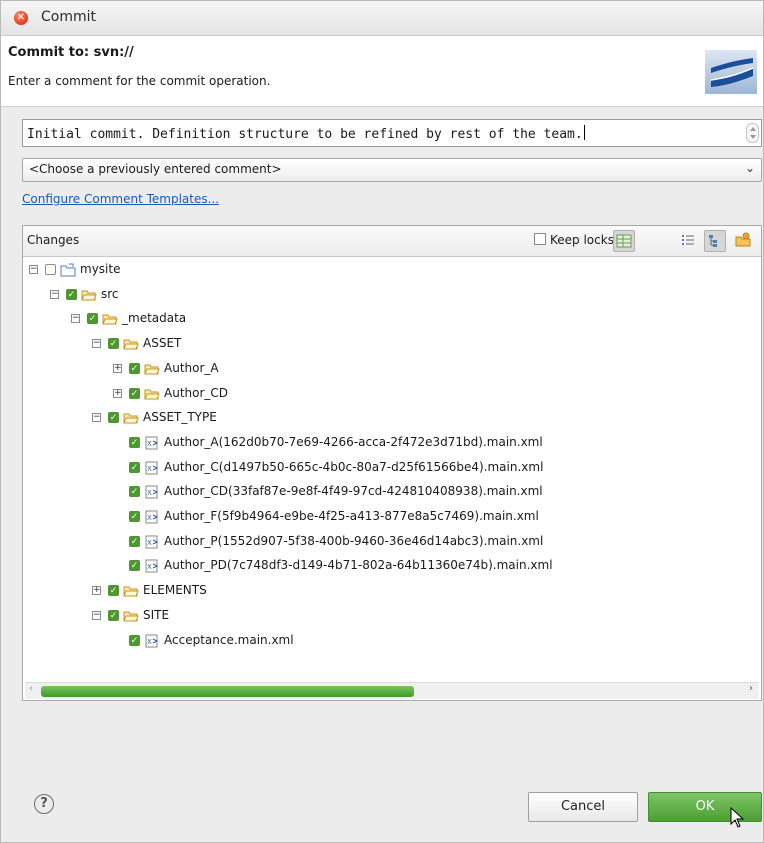 The image size is (764, 843). Describe the element at coordinates (68, 270) in the screenshot. I see `project-folder-icon` at that location.